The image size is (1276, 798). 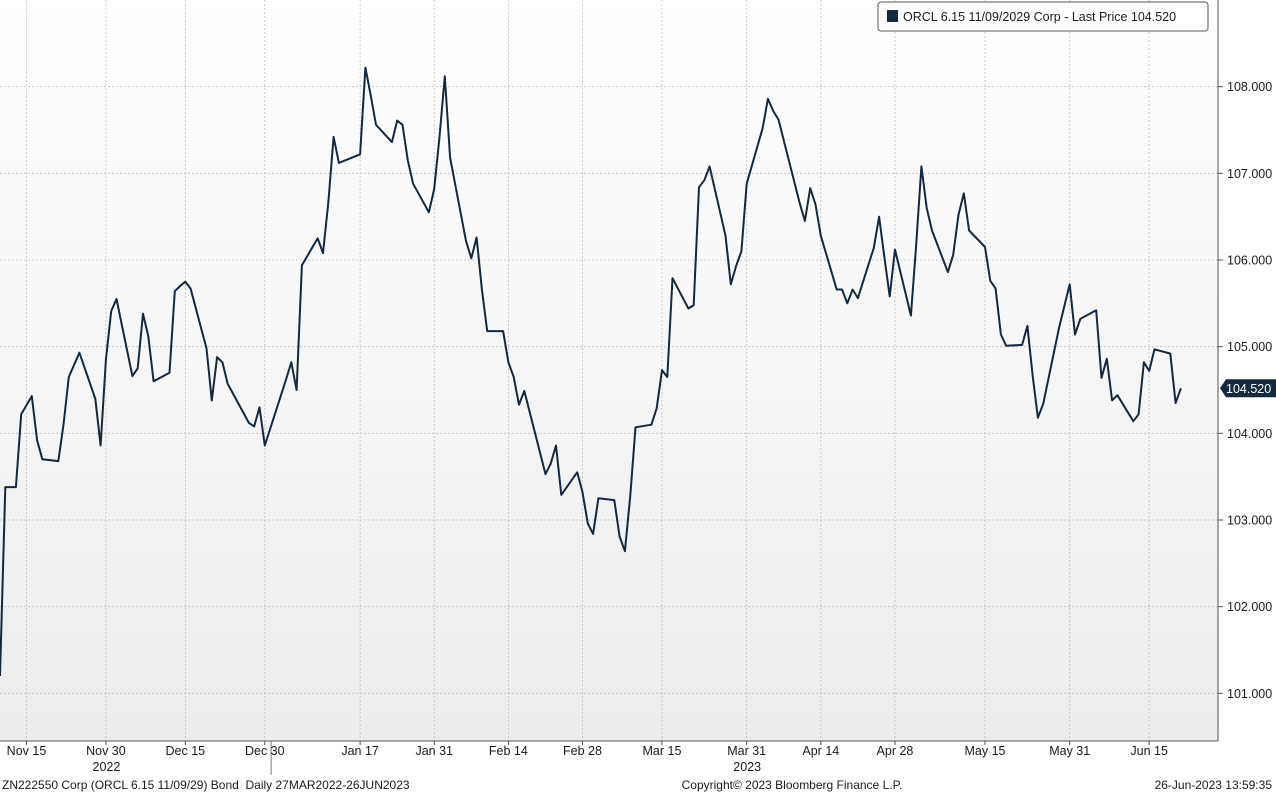 What do you see at coordinates (582, 751) in the screenshot?
I see `x-tick-label: Feb 28` at bounding box center [582, 751].